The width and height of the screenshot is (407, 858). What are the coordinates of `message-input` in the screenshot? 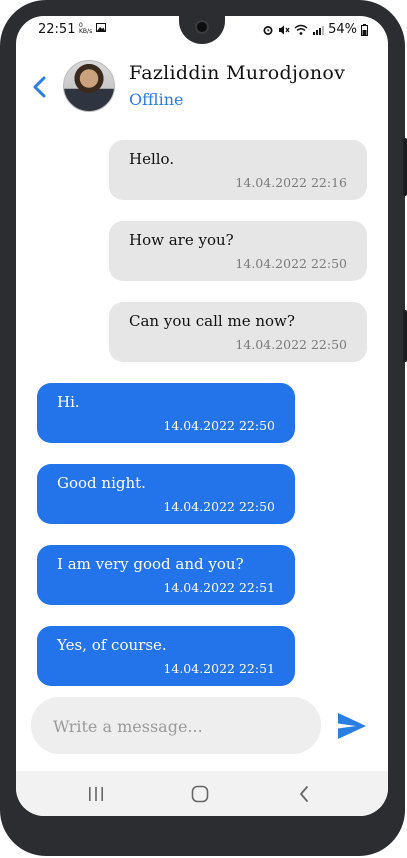 It's located at (178, 726).